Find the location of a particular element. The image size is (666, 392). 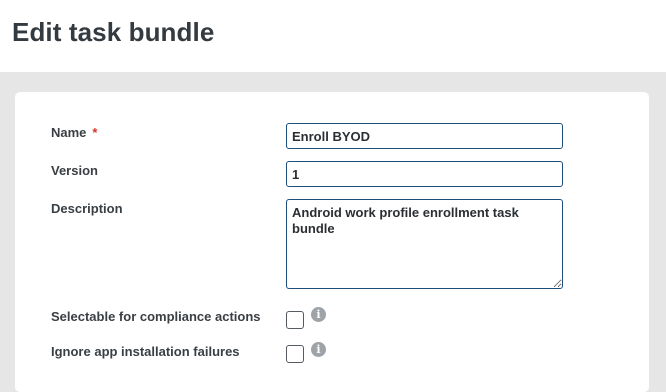

name-input is located at coordinates (424, 136).